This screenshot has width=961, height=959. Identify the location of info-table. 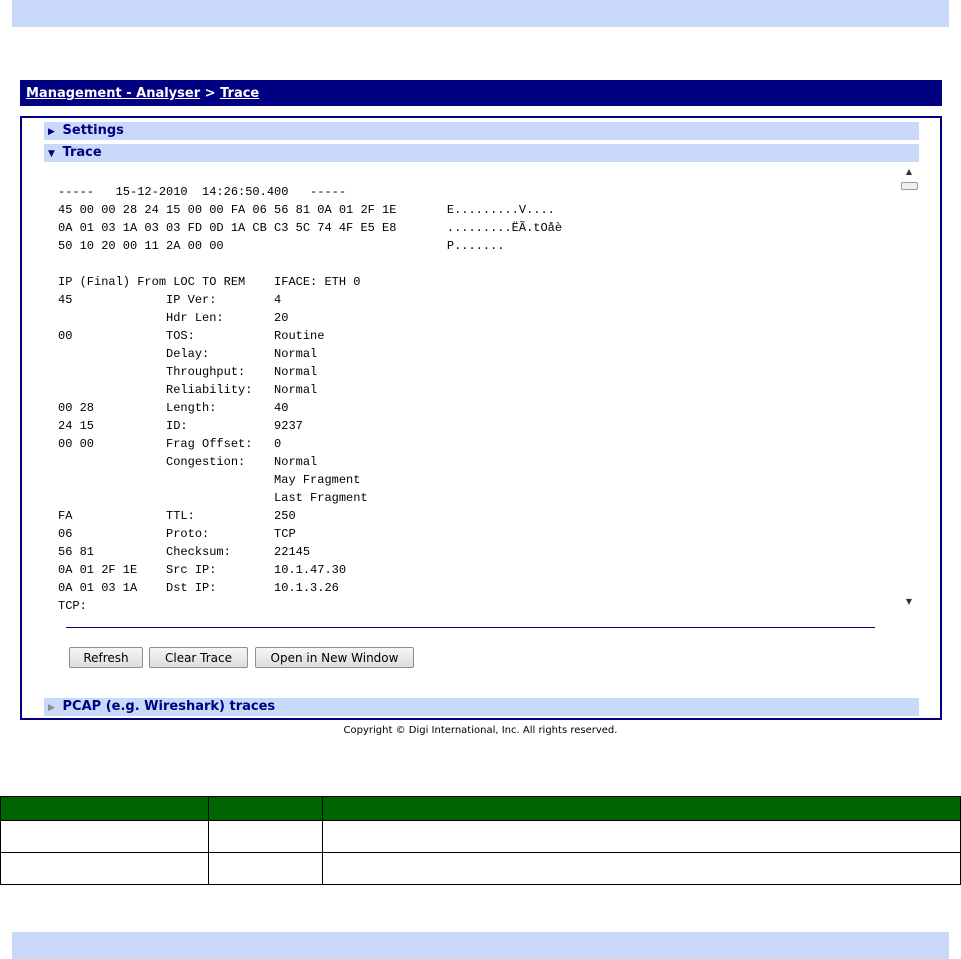
(480, 840).